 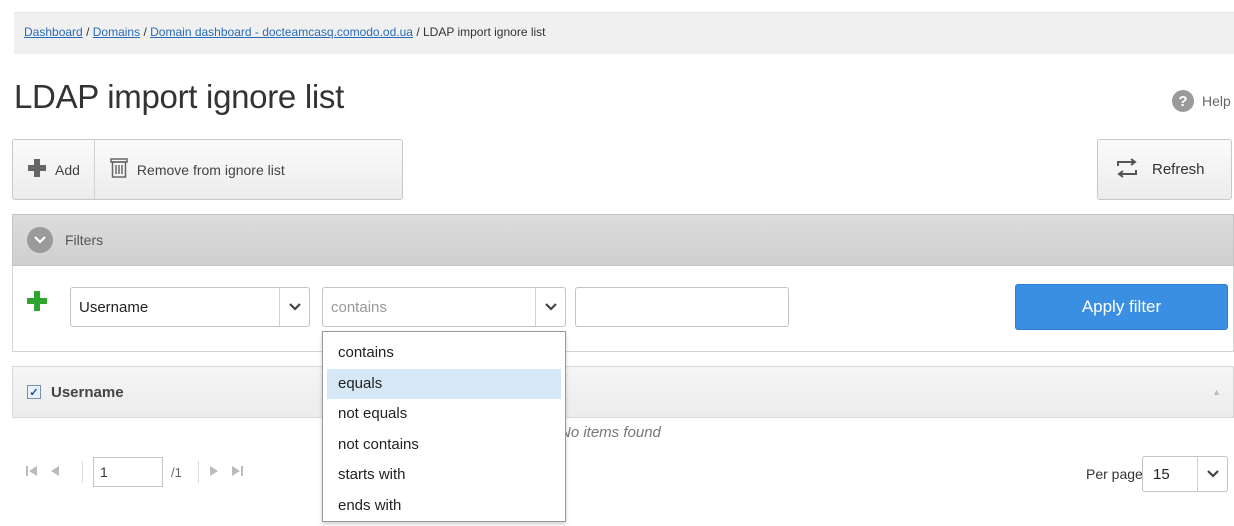 What do you see at coordinates (484, 32) in the screenshot?
I see `breadcrumb-current: LDAP import ignore list` at bounding box center [484, 32].